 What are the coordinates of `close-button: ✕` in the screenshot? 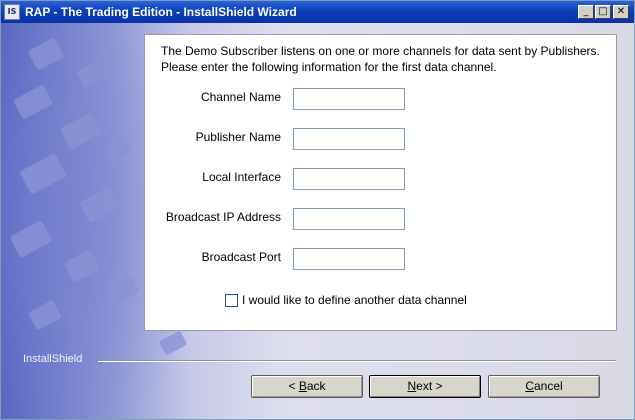 It's located at (621, 12).